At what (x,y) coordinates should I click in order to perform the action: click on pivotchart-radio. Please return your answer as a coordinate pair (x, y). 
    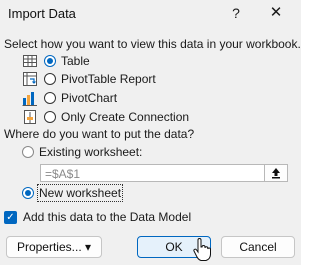
    Looking at the image, I should click on (50, 98).